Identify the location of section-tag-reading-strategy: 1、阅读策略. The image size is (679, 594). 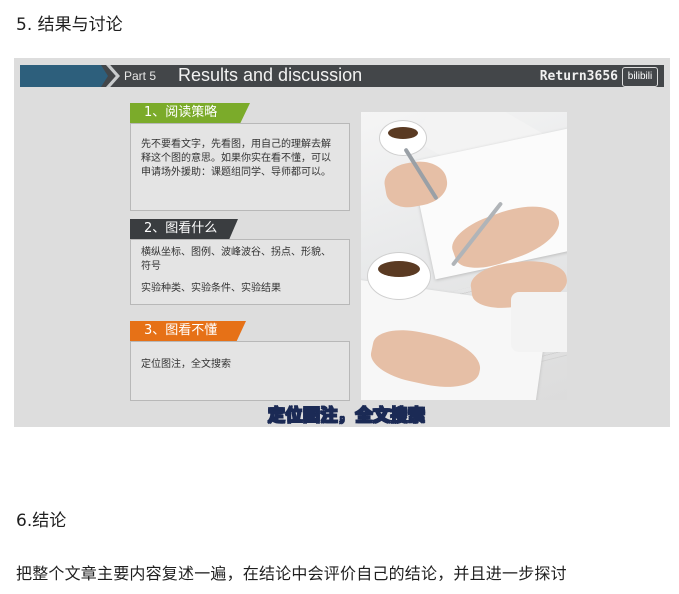
(190, 113).